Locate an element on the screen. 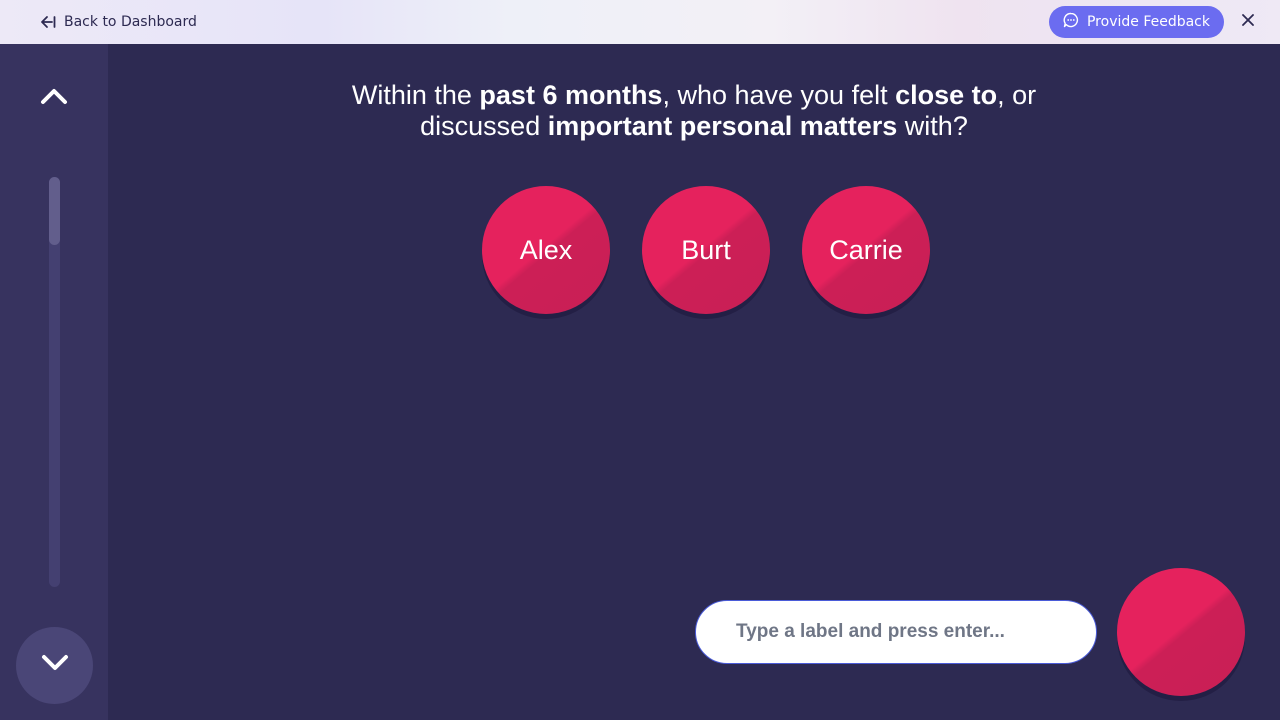 The image size is (1280, 720). stage-navigation-sidebar is located at coordinates (54, 382).